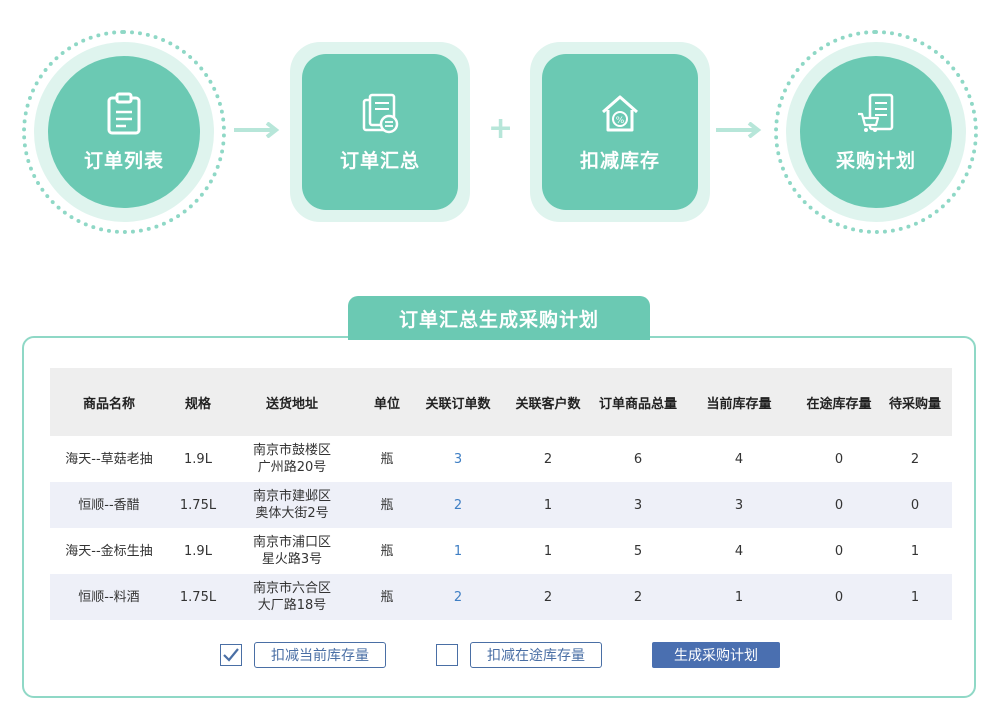  What do you see at coordinates (638, 597) in the screenshot?
I see `total-qty: 2` at bounding box center [638, 597].